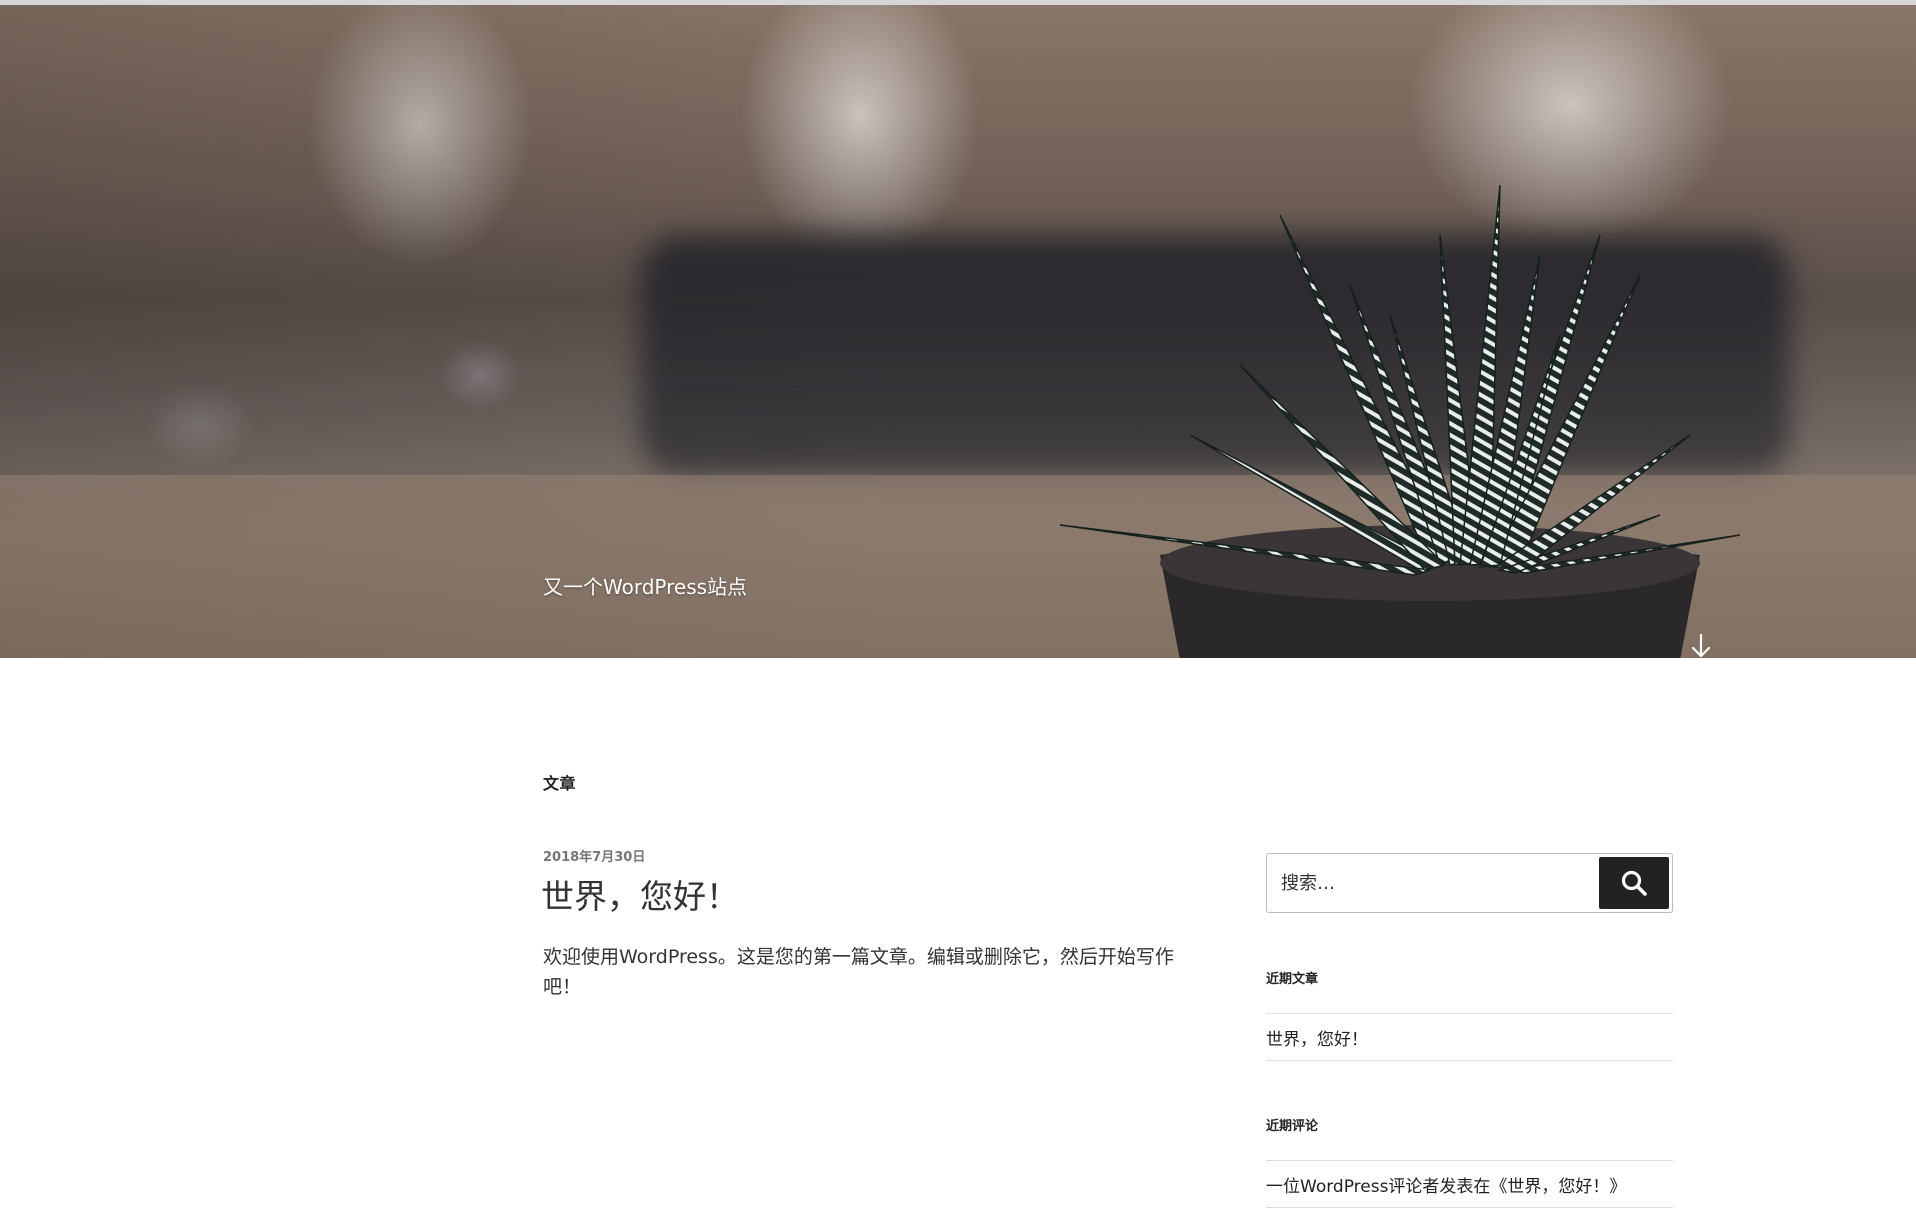  Describe the element at coordinates (640, 894) in the screenshot. I see `post-title-link: 世界，您好！` at that location.